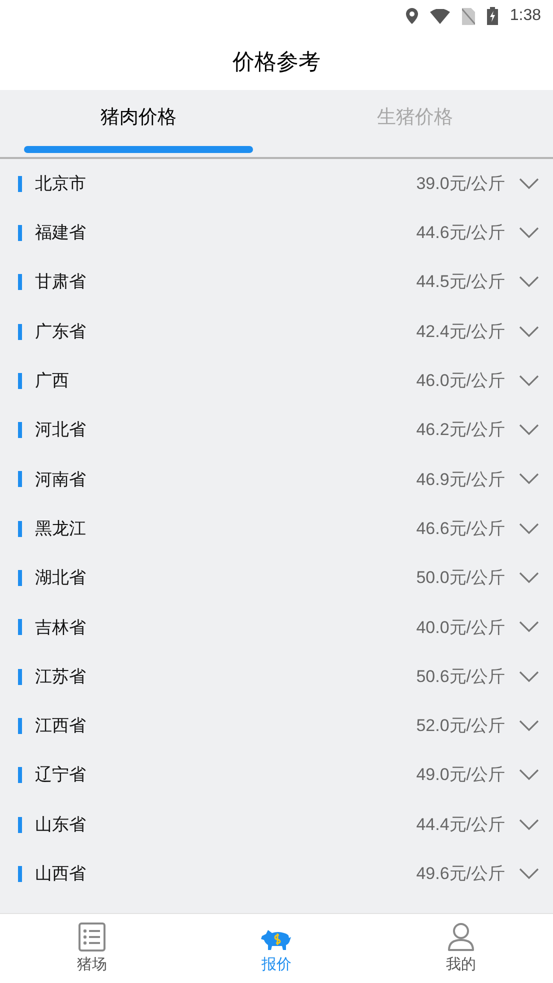 This screenshot has height=983, width=553. Describe the element at coordinates (276, 381) in the screenshot. I see `list-row: 广西 46.0元/公斤` at that location.